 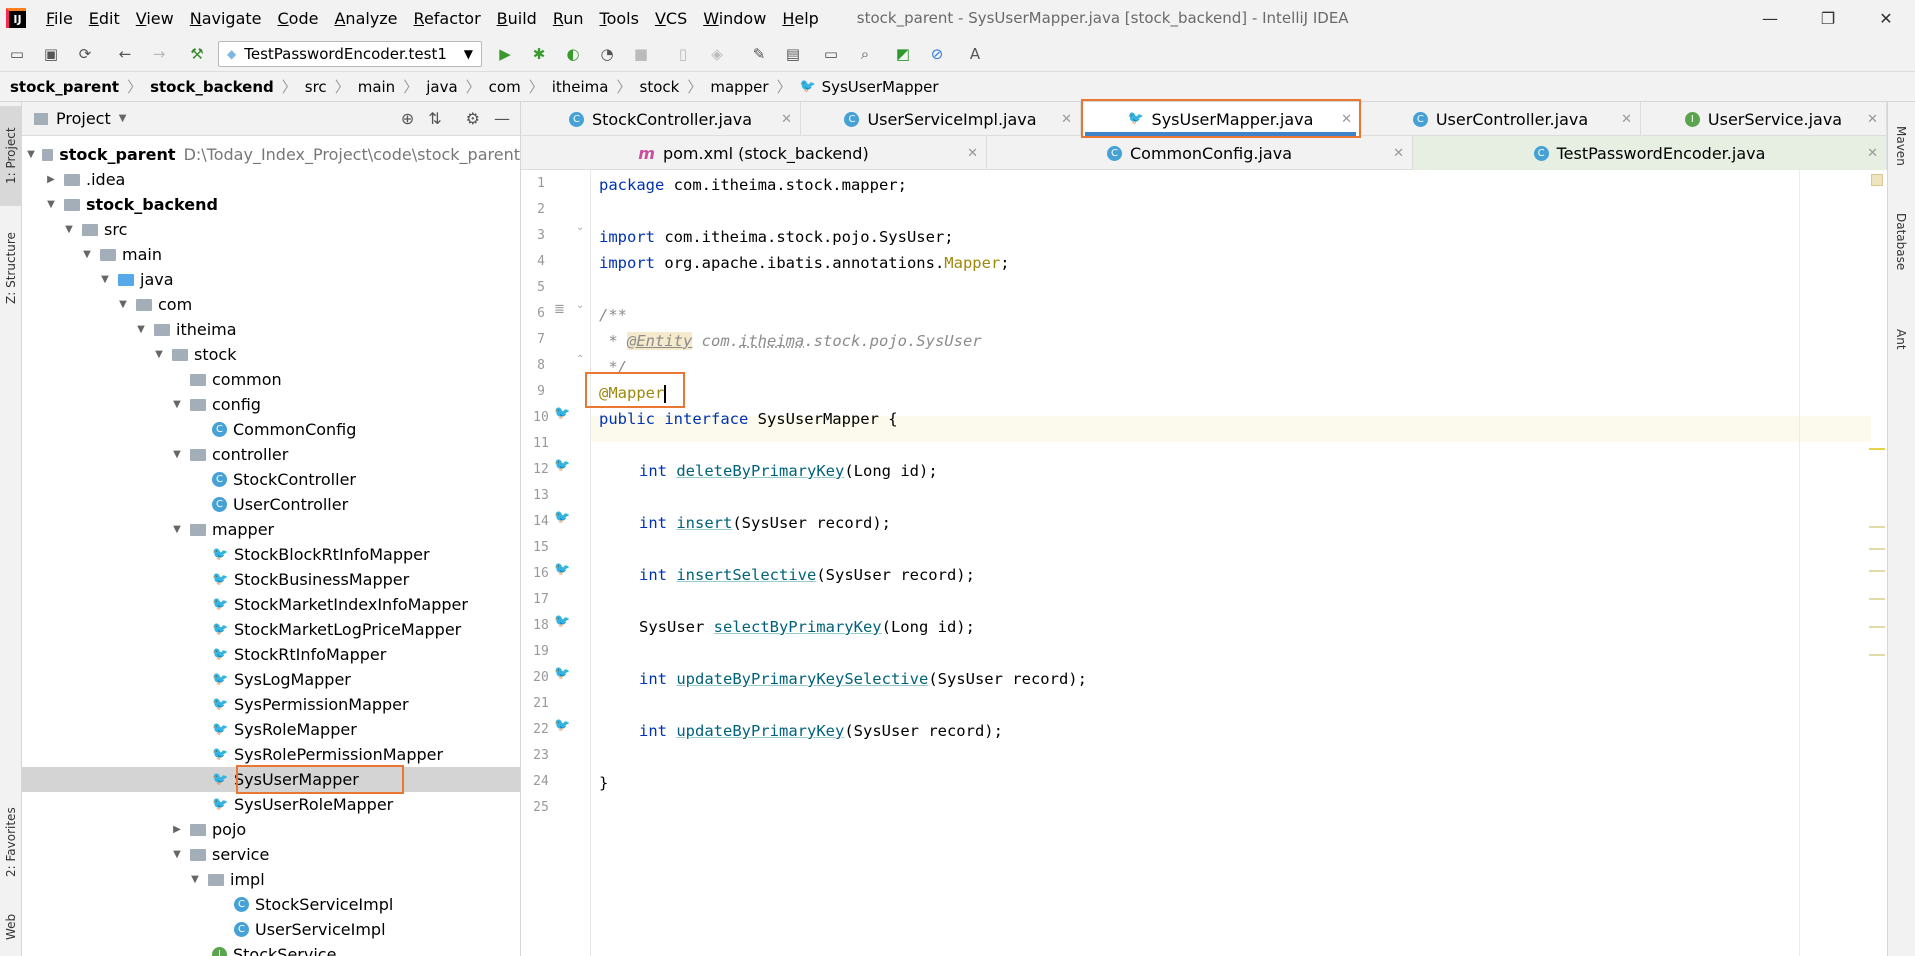 What do you see at coordinates (271, 704) in the screenshot?
I see `tree-node: 🐦 SysPermissionMapper` at bounding box center [271, 704].